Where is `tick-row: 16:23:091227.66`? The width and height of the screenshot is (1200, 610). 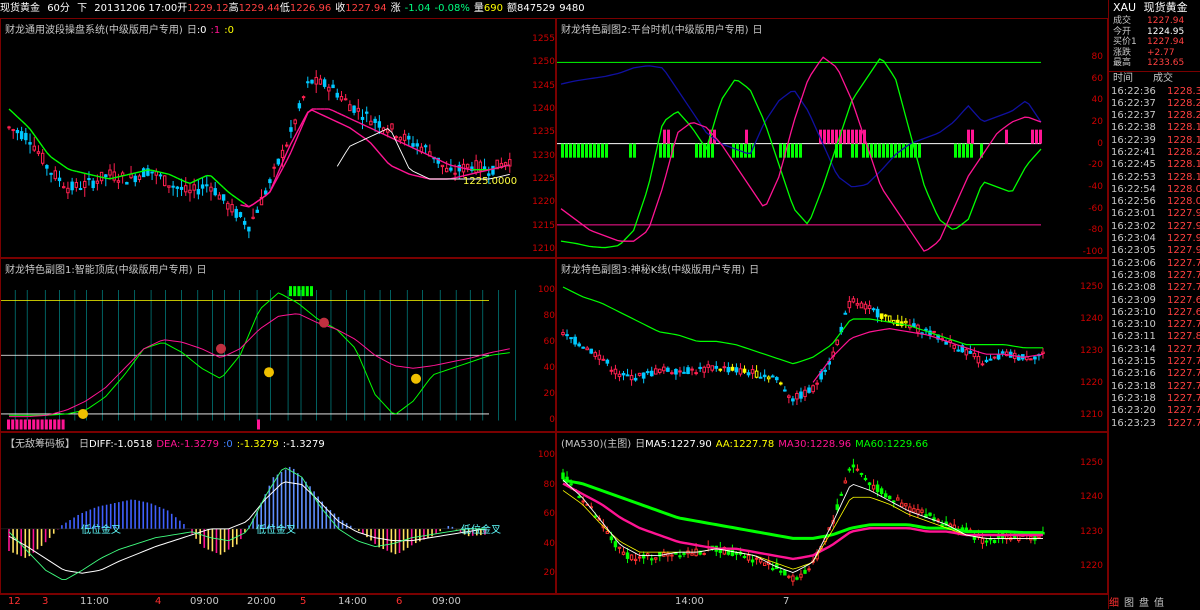 tick-row: 16:23:091227.66 is located at coordinates (1154, 301).